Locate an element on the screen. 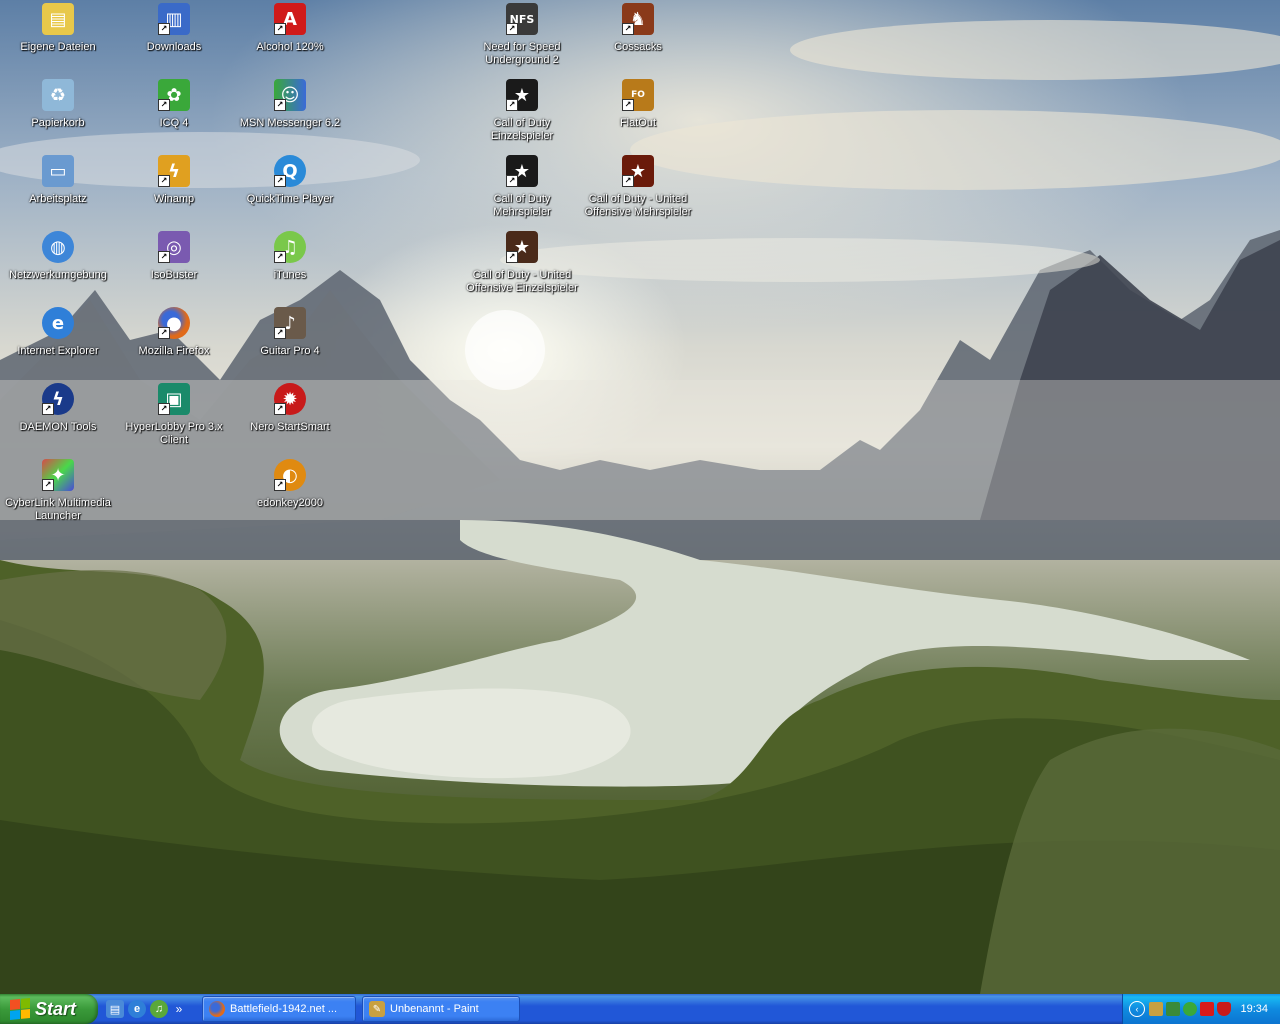 This screenshot has height=1024, width=1280. taskbar-button-paint: ✎ Unbenannt - Paint is located at coordinates (441, 1009).